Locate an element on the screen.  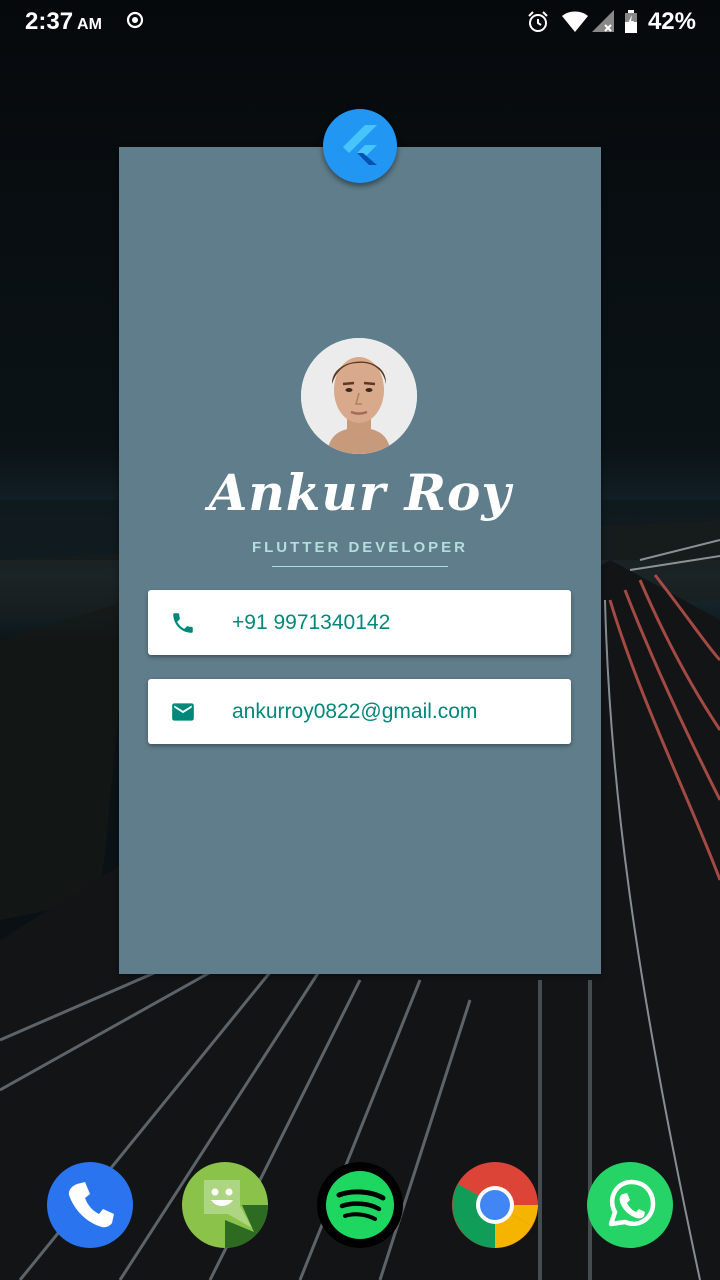
battery-percent: 42% is located at coordinates (671, 21).